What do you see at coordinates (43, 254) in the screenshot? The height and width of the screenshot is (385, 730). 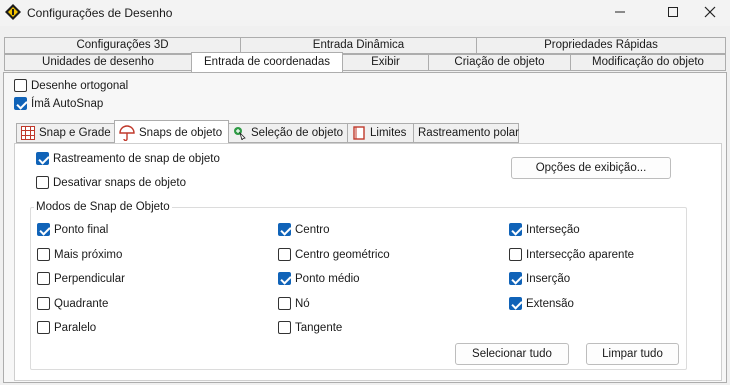 I see `snap-mode-nearest-box` at bounding box center [43, 254].